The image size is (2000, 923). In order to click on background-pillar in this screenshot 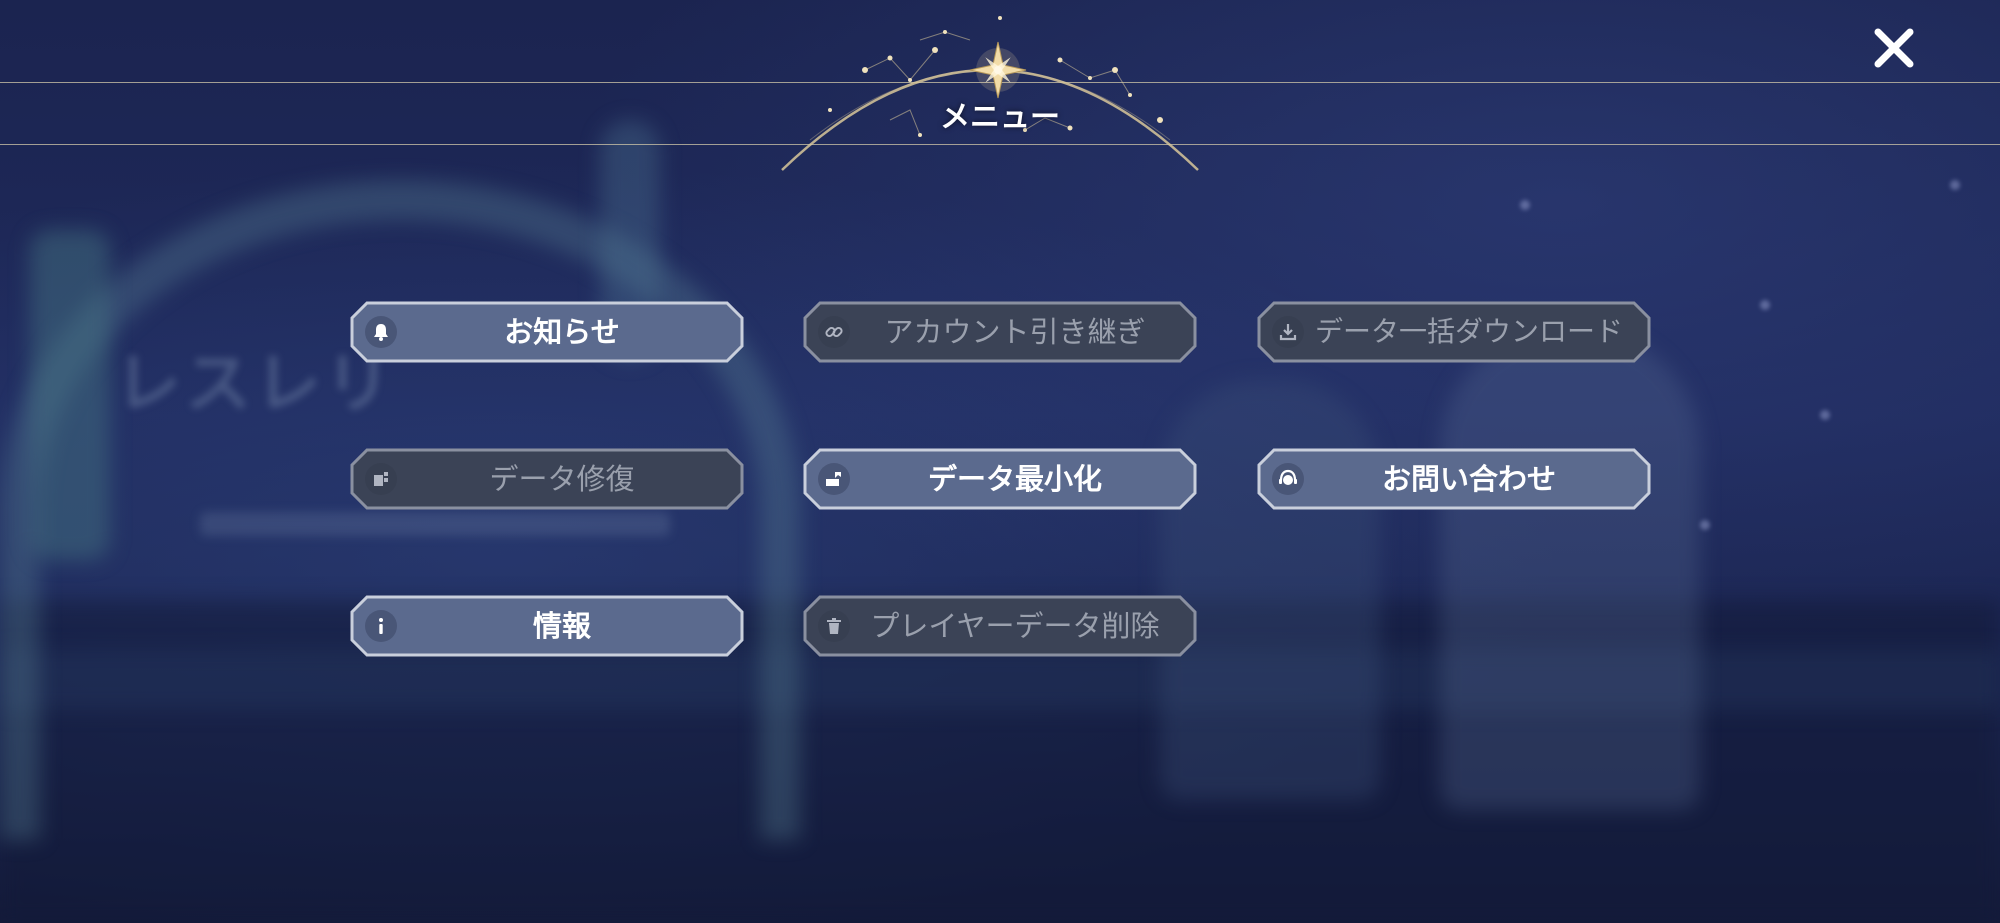, I will do `click(70, 395)`.